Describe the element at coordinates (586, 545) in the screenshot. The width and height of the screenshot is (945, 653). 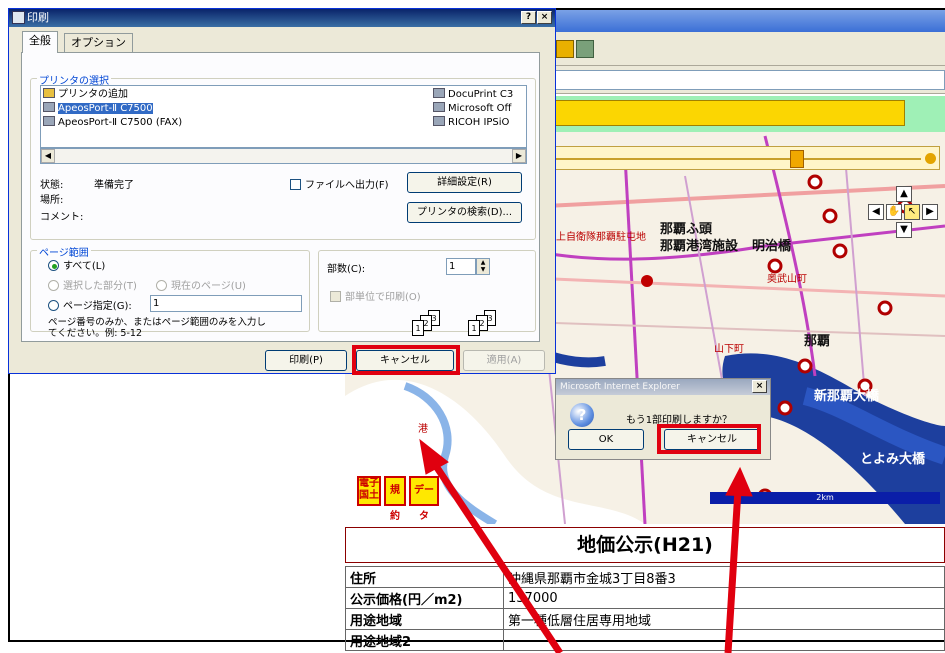
I see `annotation-arrows` at that location.